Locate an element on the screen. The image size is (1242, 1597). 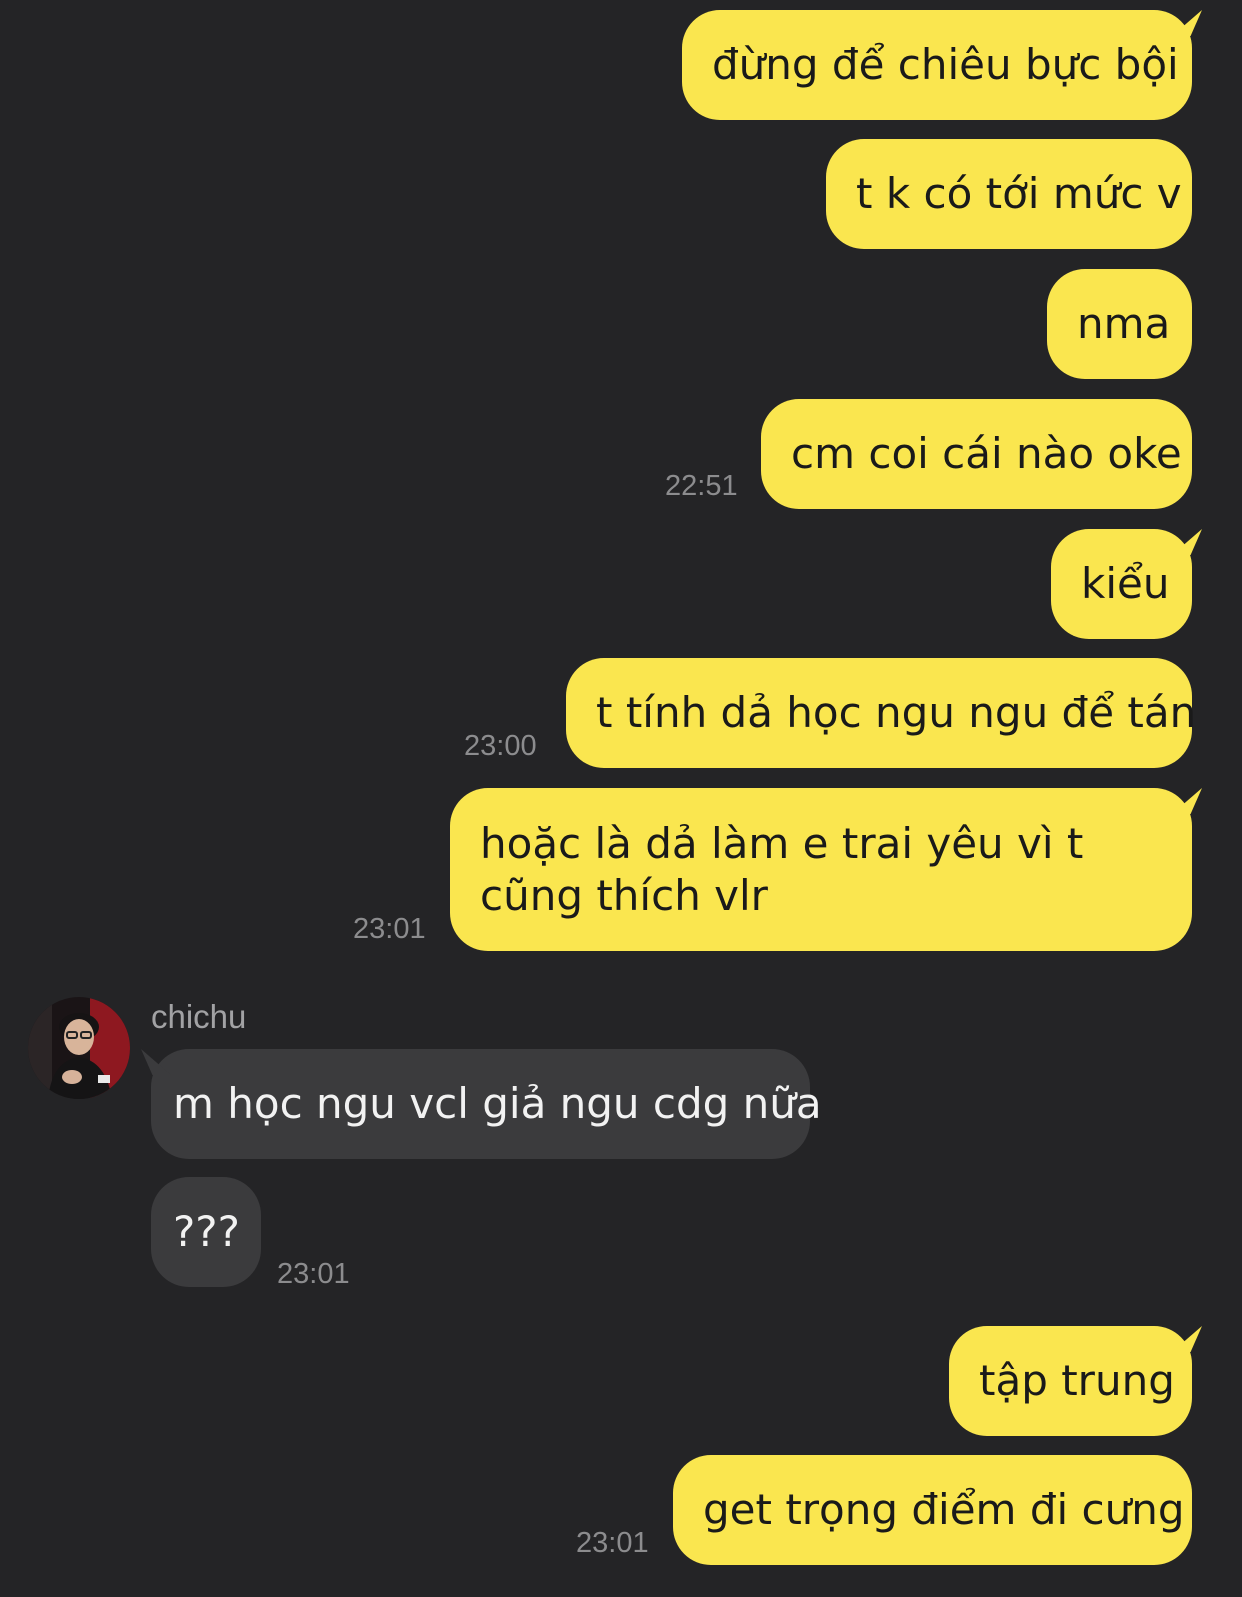
message-text: nma is located at coordinates (1124, 323).